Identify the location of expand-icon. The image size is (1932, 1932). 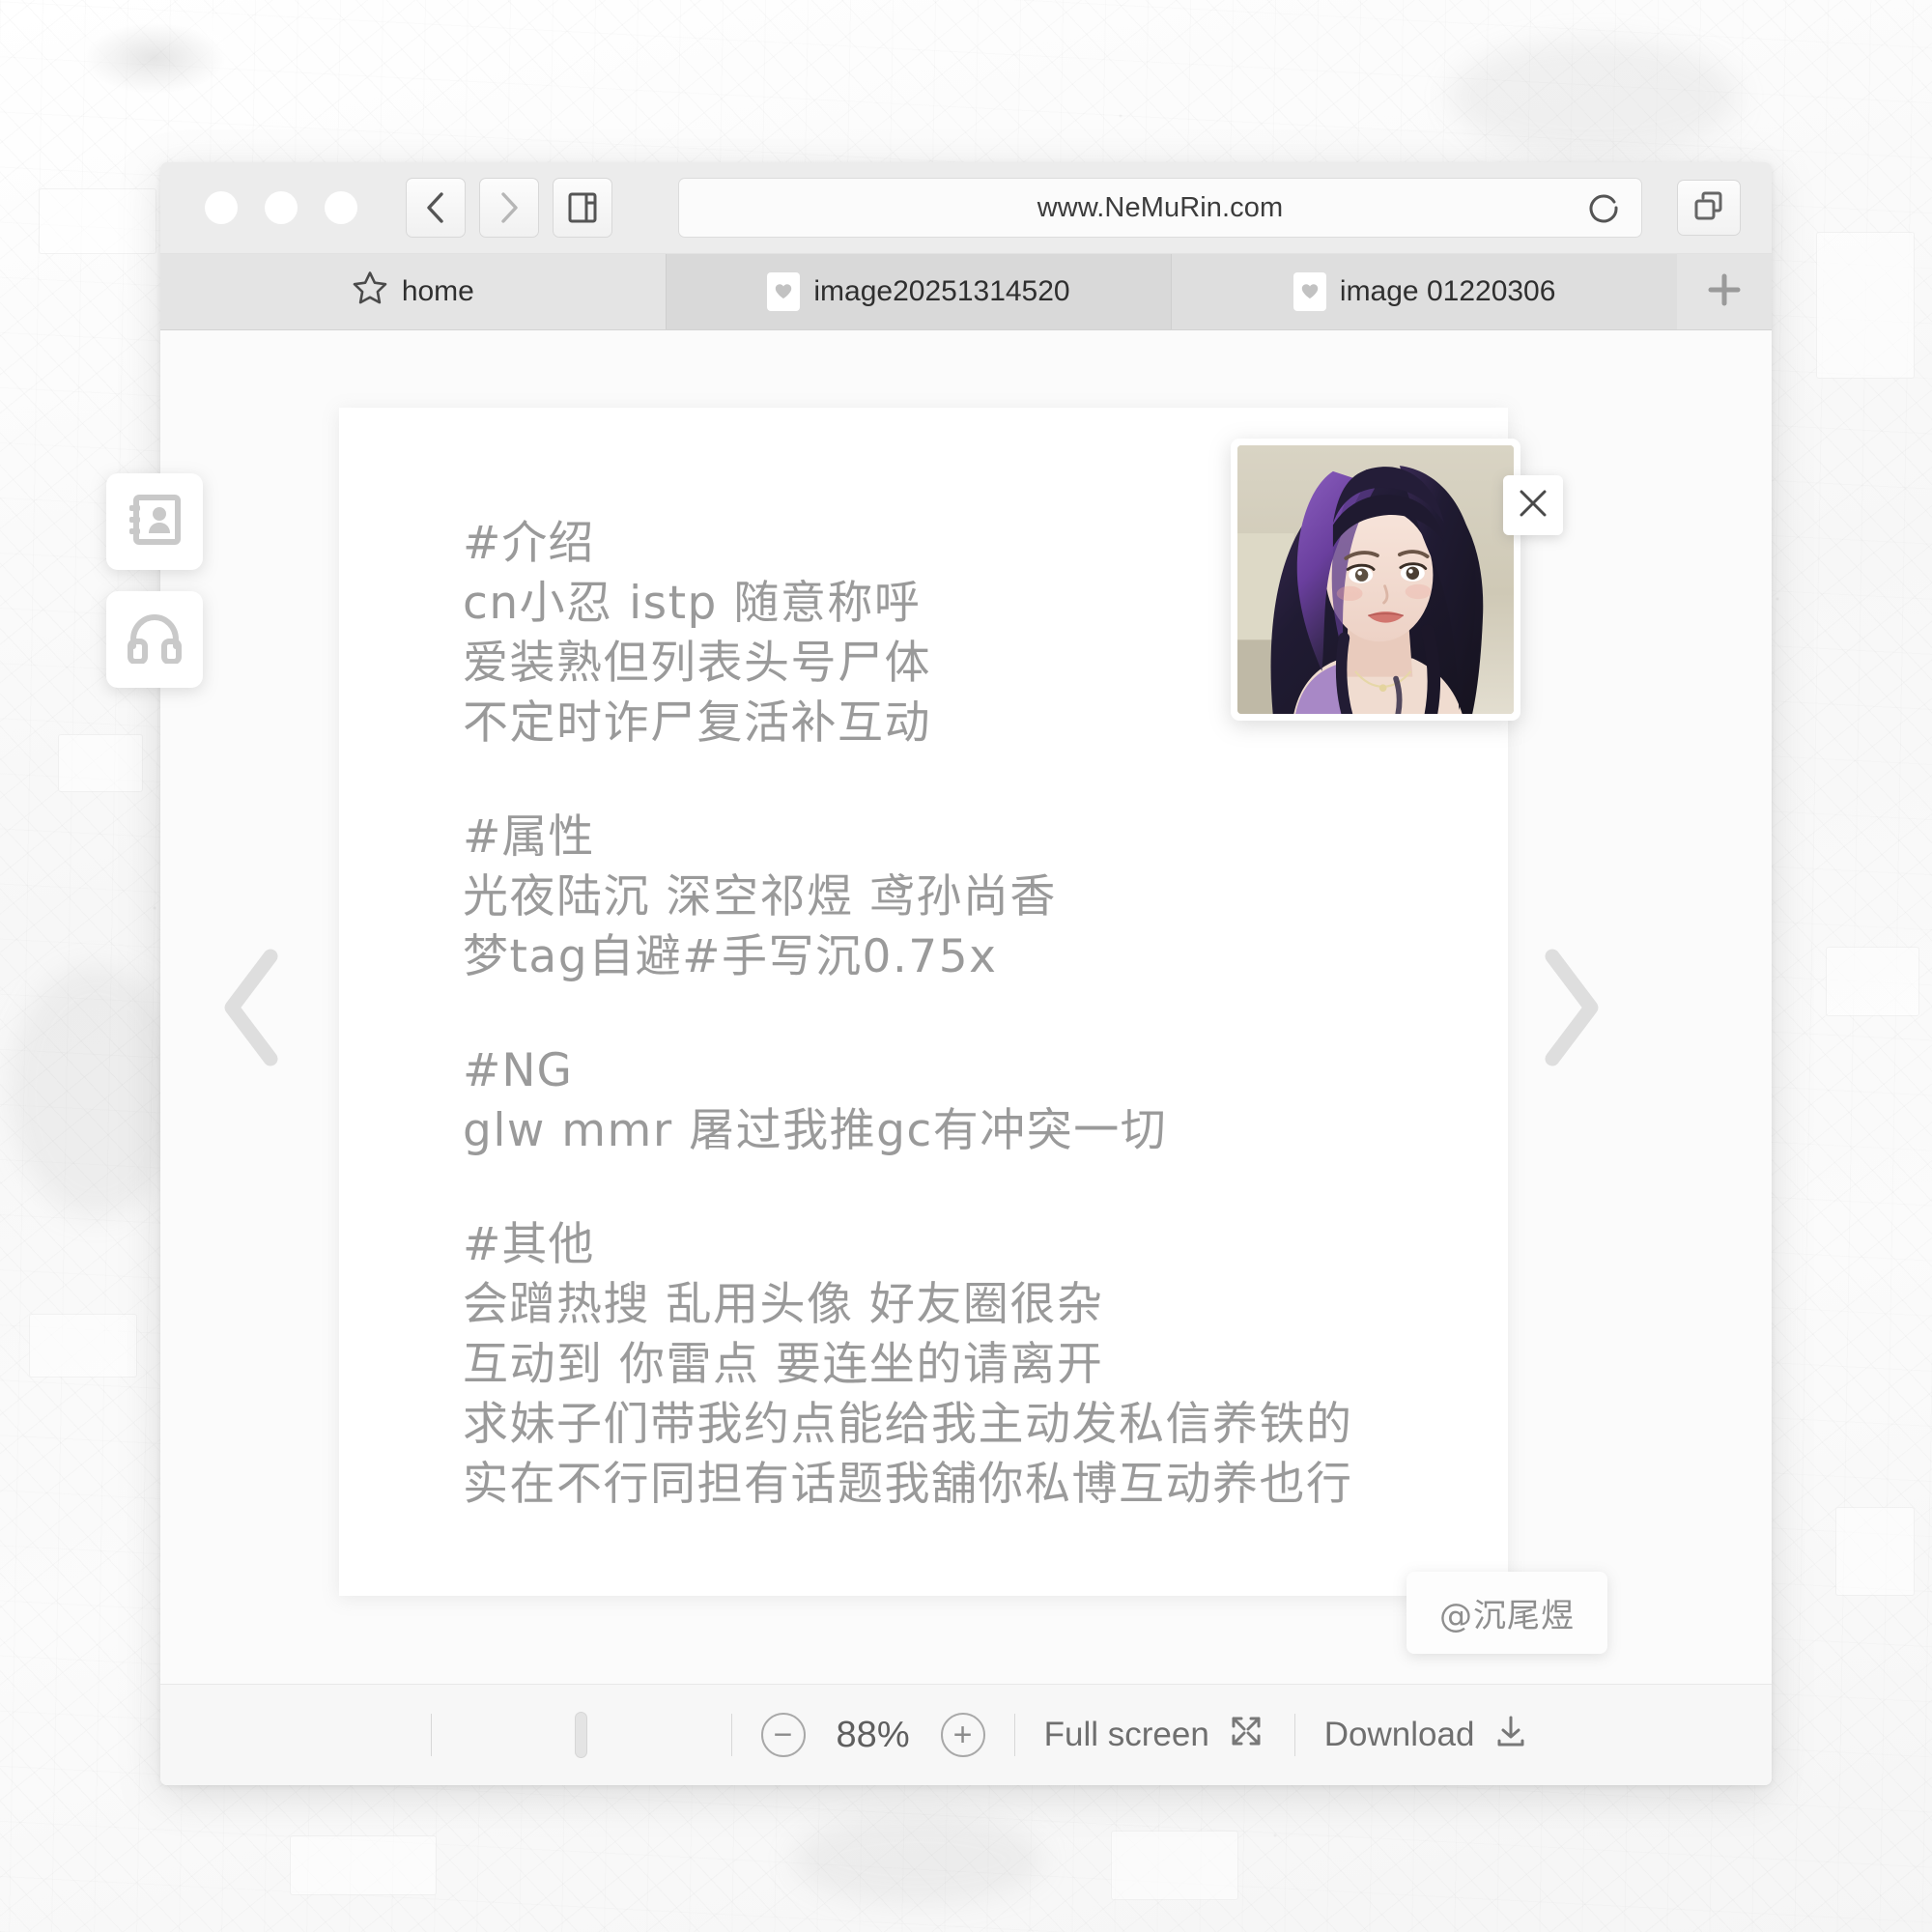
(1246, 1735).